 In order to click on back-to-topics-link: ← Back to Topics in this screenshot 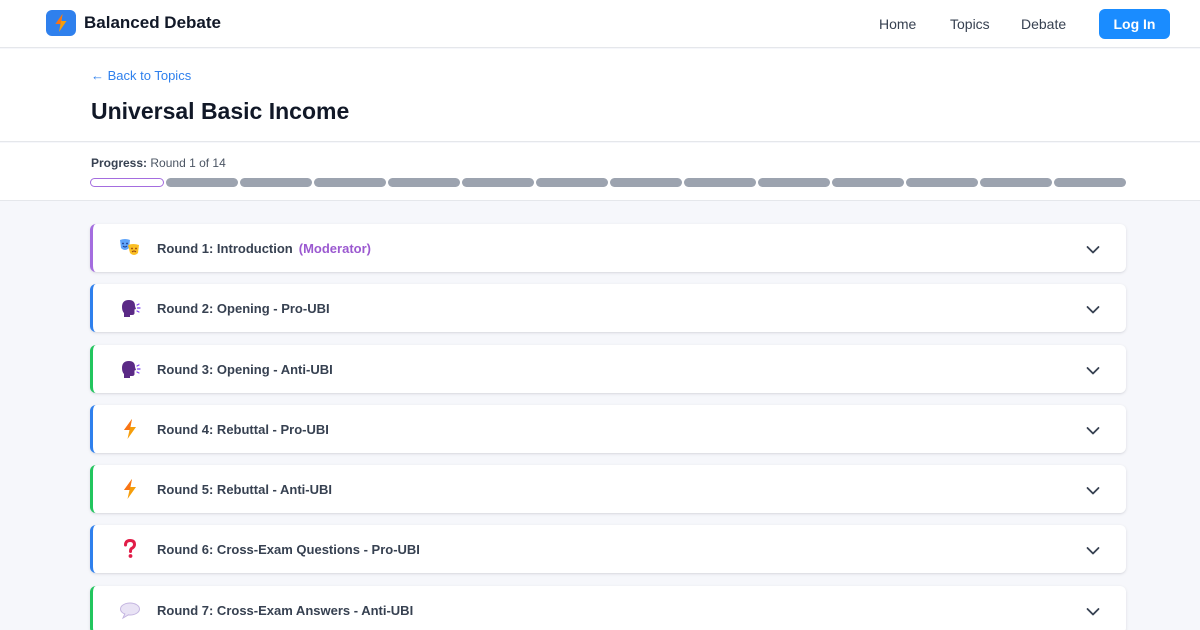, I will do `click(141, 75)`.